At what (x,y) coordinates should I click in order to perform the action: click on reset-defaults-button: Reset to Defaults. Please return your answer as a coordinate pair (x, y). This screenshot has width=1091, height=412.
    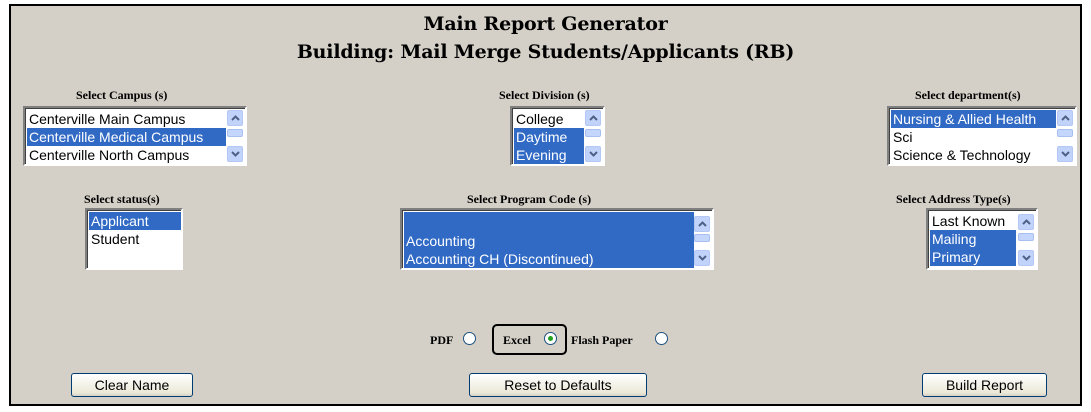
    Looking at the image, I should click on (558, 385).